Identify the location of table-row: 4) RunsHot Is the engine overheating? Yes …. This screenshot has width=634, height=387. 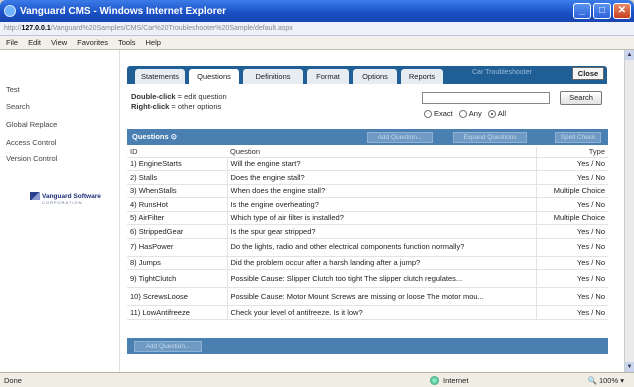
(367, 204).